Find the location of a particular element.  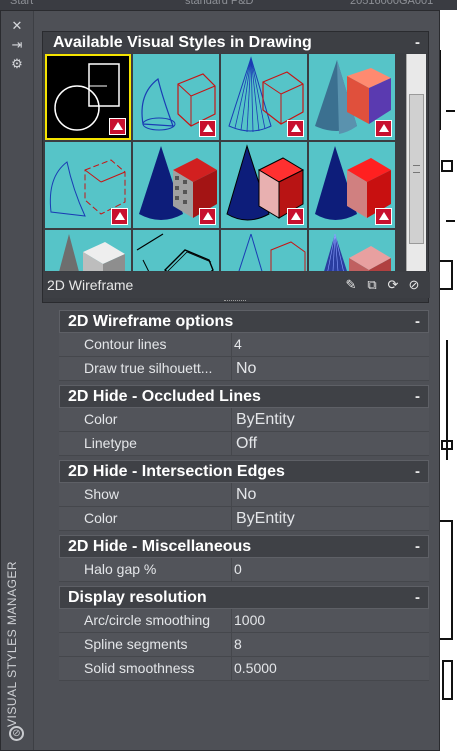

styles-collapse-button: - is located at coordinates (417, 42).